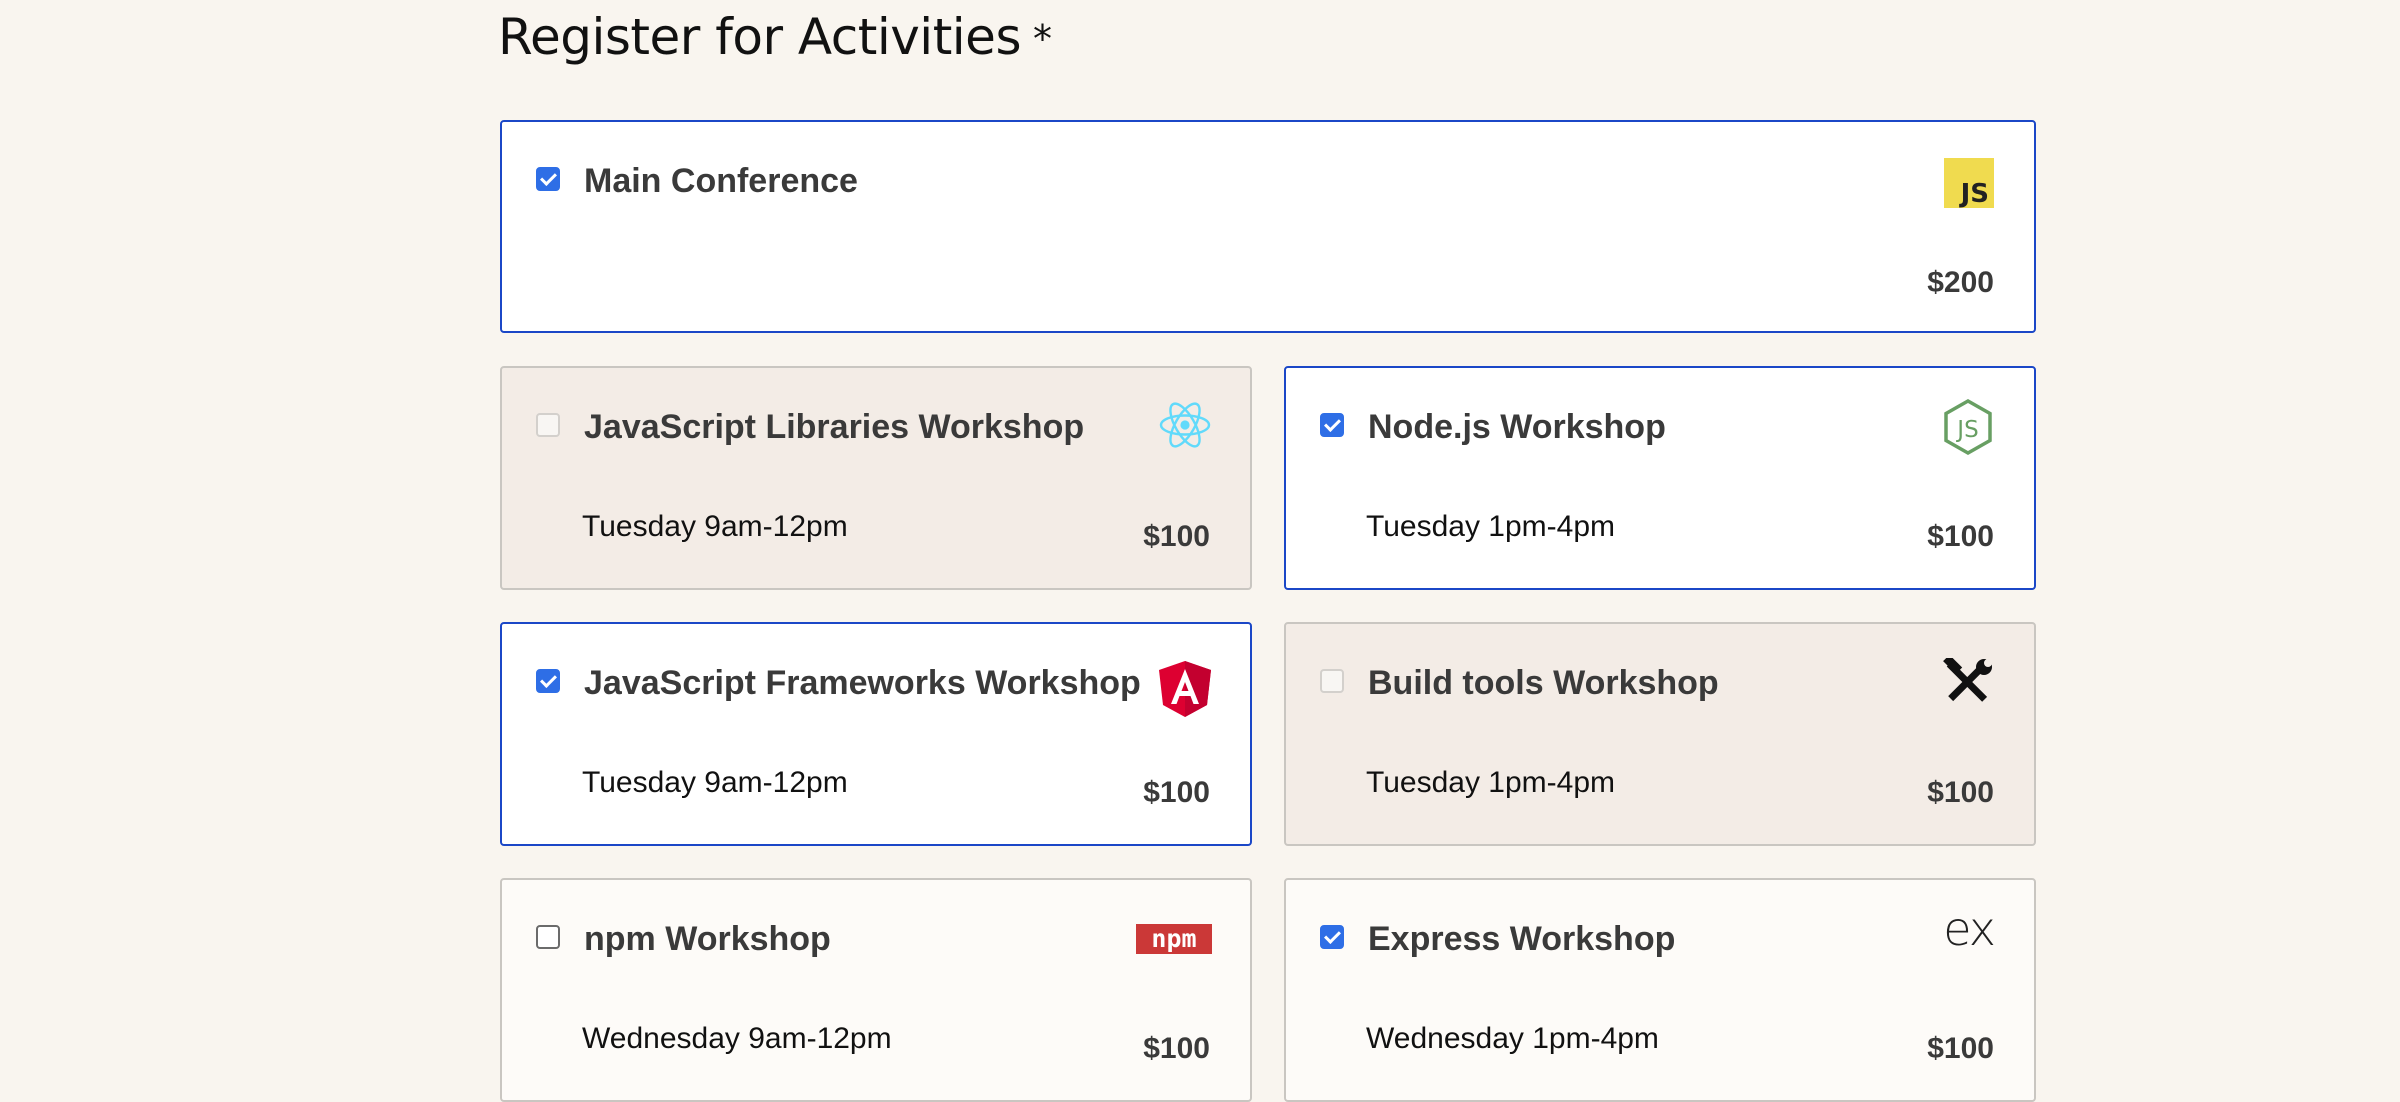 This screenshot has height=1102, width=2400. Describe the element at coordinates (1512, 1038) in the screenshot. I see `activity-time: Wednesday 1pm-4pm` at that location.